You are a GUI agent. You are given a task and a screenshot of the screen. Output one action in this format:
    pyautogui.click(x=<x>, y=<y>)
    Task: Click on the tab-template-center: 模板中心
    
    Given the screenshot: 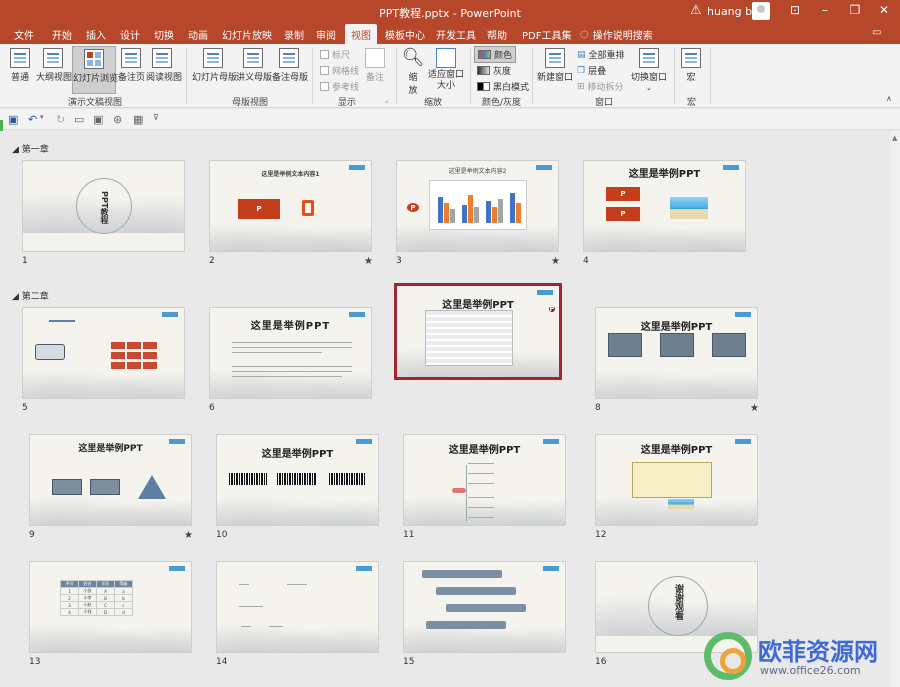 What is the action you would take?
    pyautogui.click(x=405, y=34)
    